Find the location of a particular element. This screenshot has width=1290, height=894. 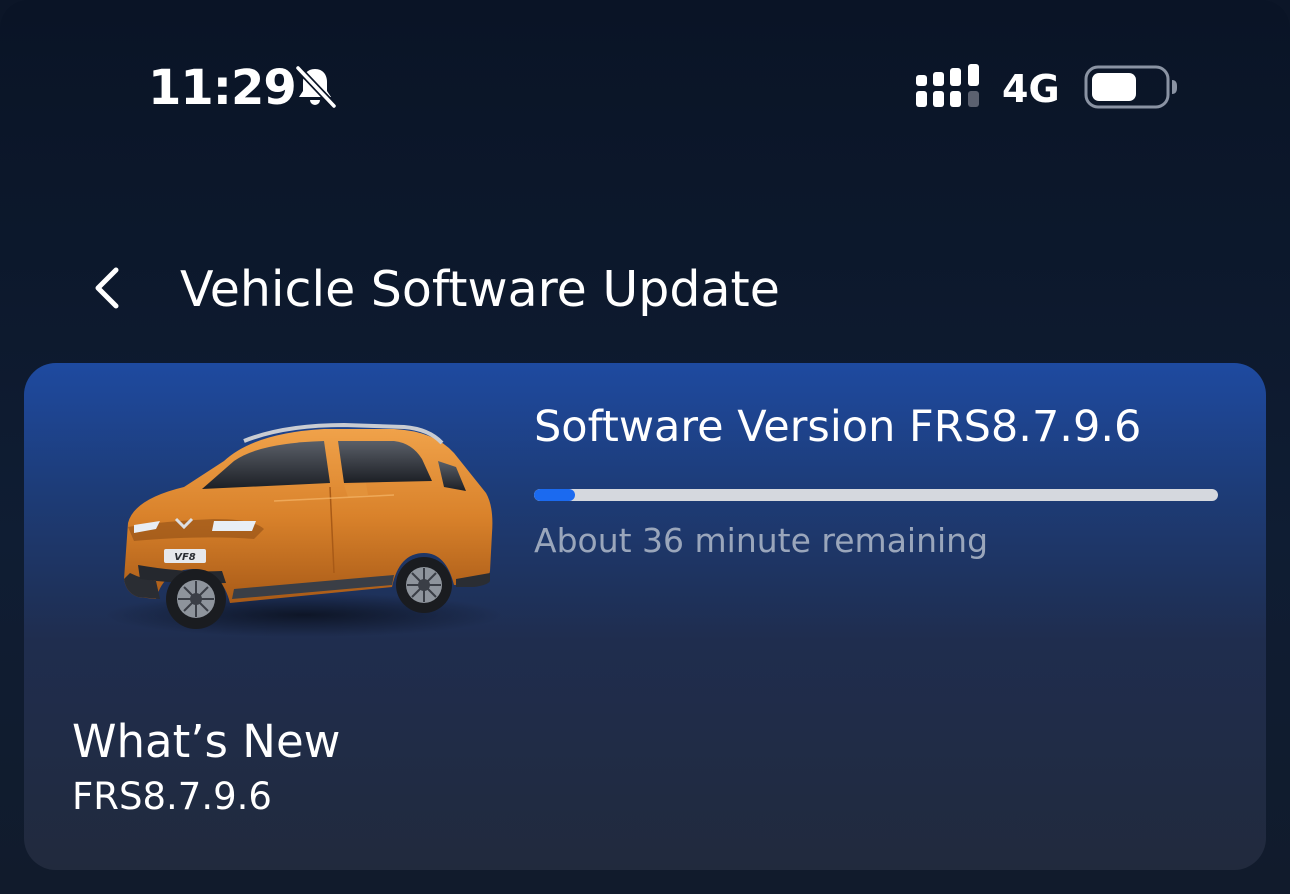

car-image: VF8 is located at coordinates (304, 529).